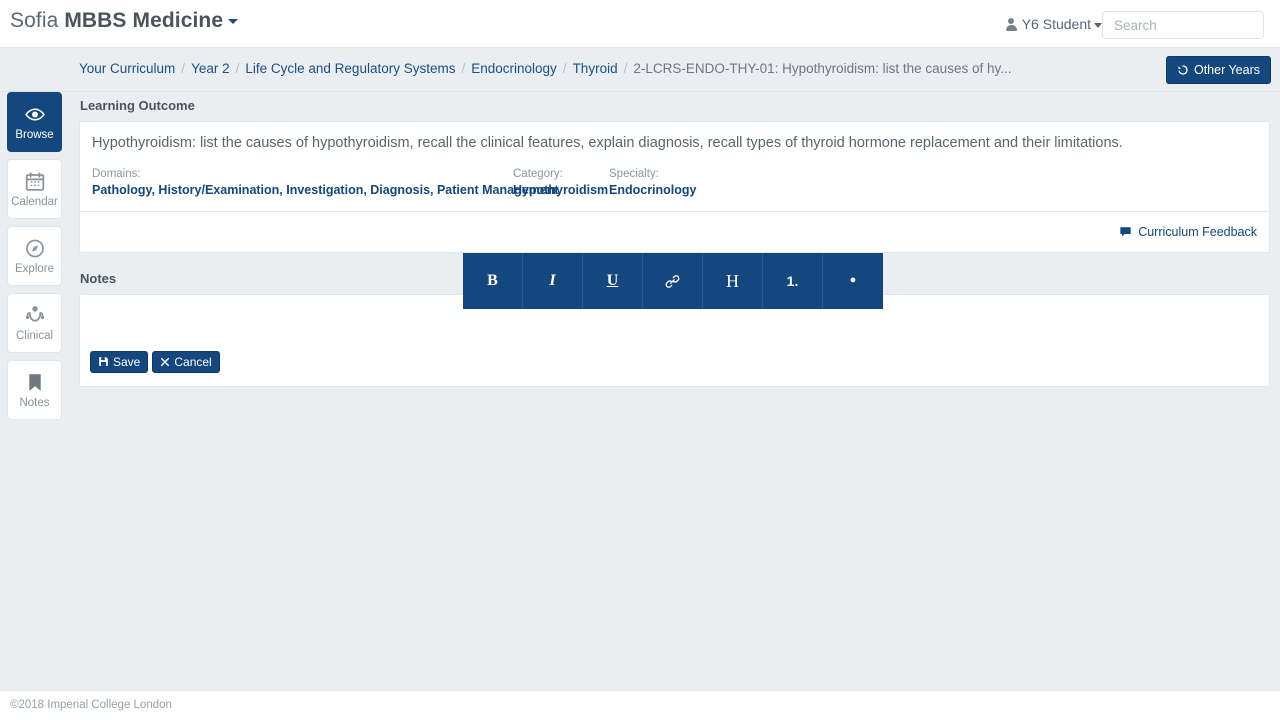 This screenshot has height=720, width=1280. What do you see at coordinates (634, 173) in the screenshot?
I see `specialty-label: Specialty:` at bounding box center [634, 173].